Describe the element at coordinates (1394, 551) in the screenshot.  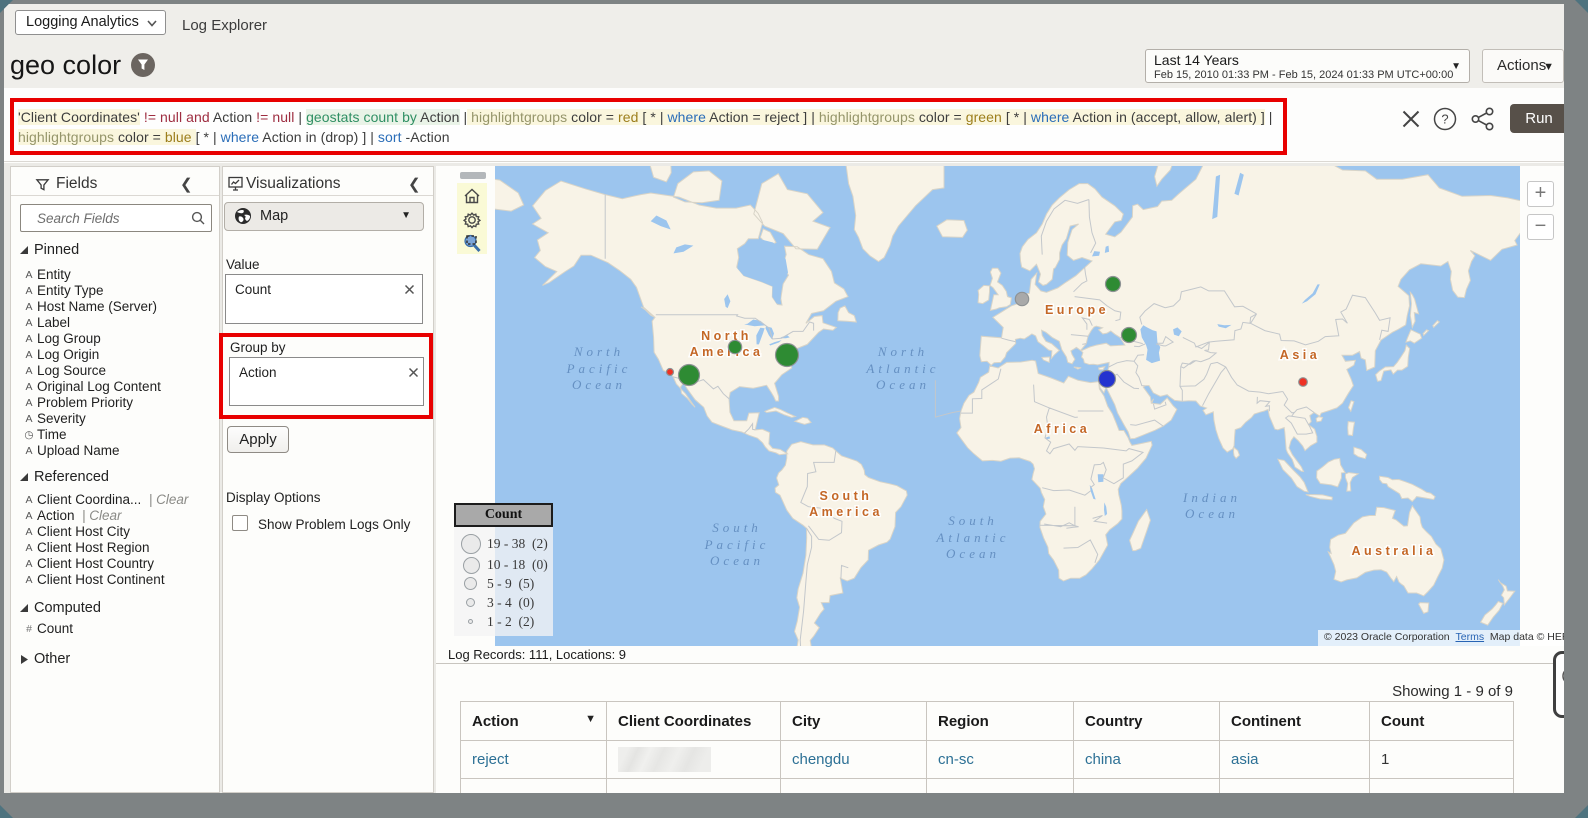
I see `svg-text: Australia` at that location.